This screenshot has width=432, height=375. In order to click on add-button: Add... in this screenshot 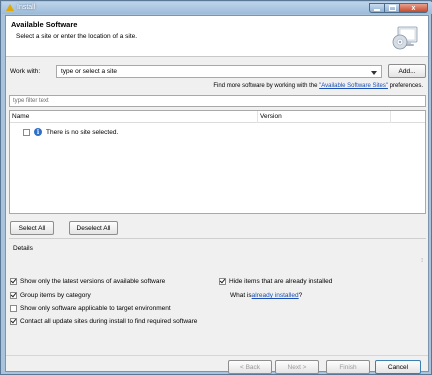, I will do `click(407, 71)`.